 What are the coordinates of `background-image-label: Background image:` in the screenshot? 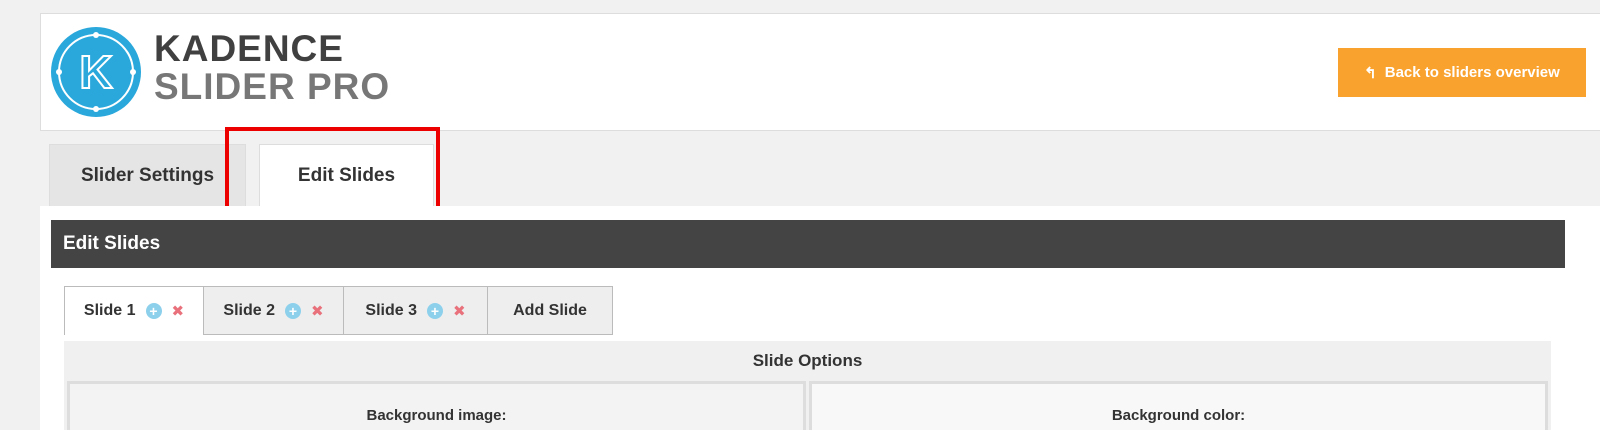 It's located at (436, 405).